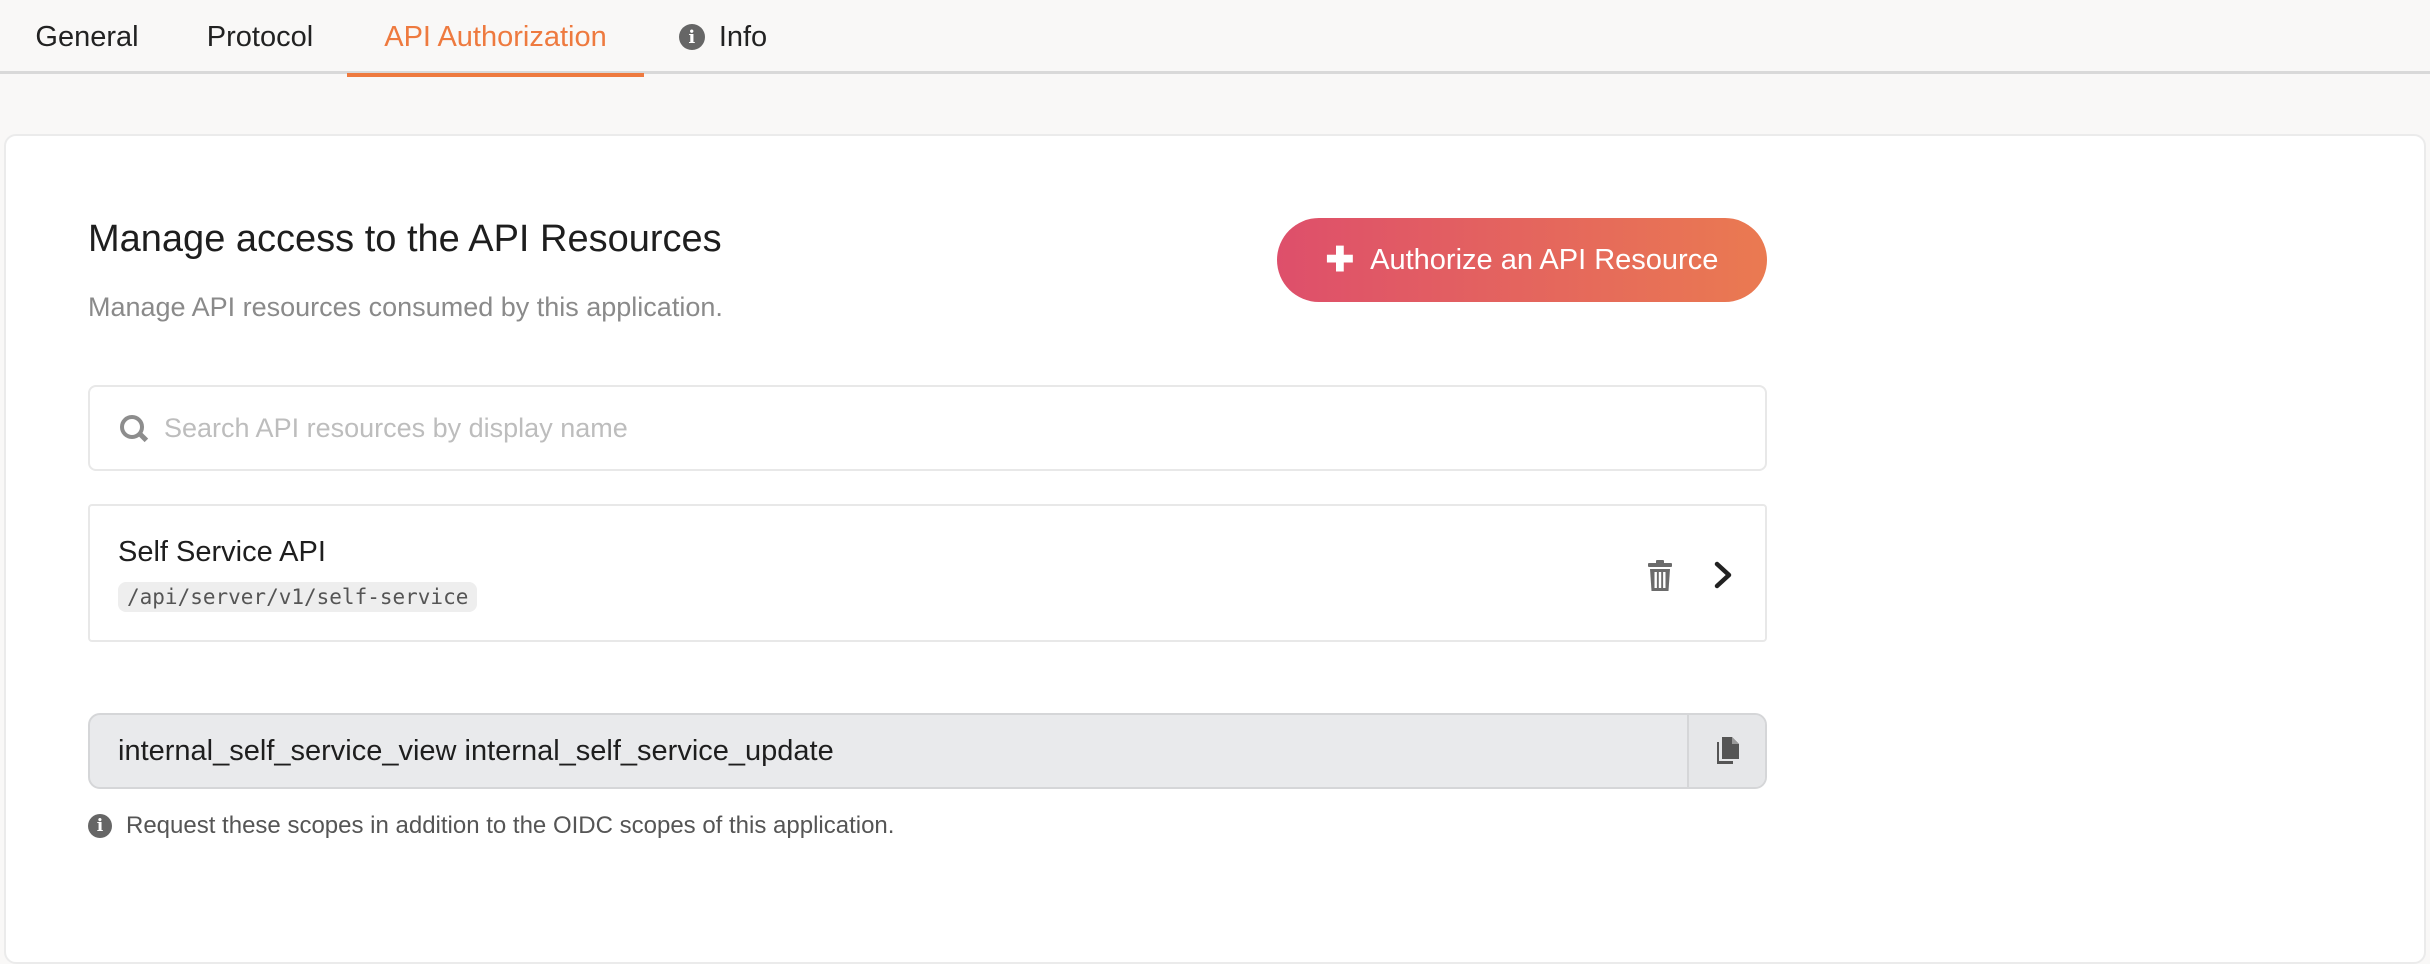 This screenshot has width=2430, height=964. I want to click on plus-icon: ✚, so click(1340, 260).